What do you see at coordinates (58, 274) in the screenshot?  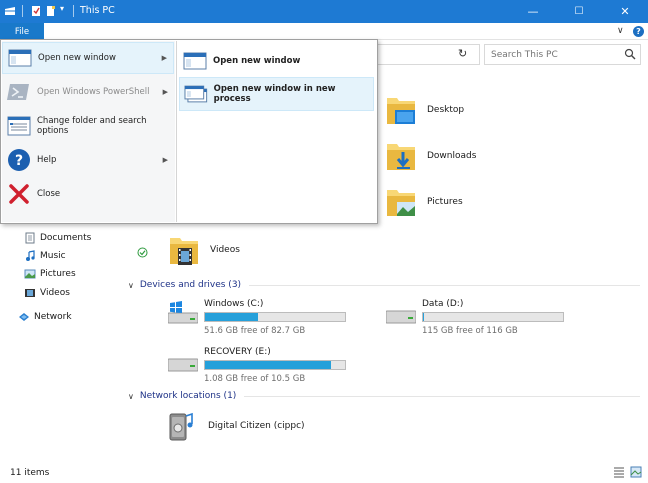 I see `nav-item-label: Pictures` at bounding box center [58, 274].